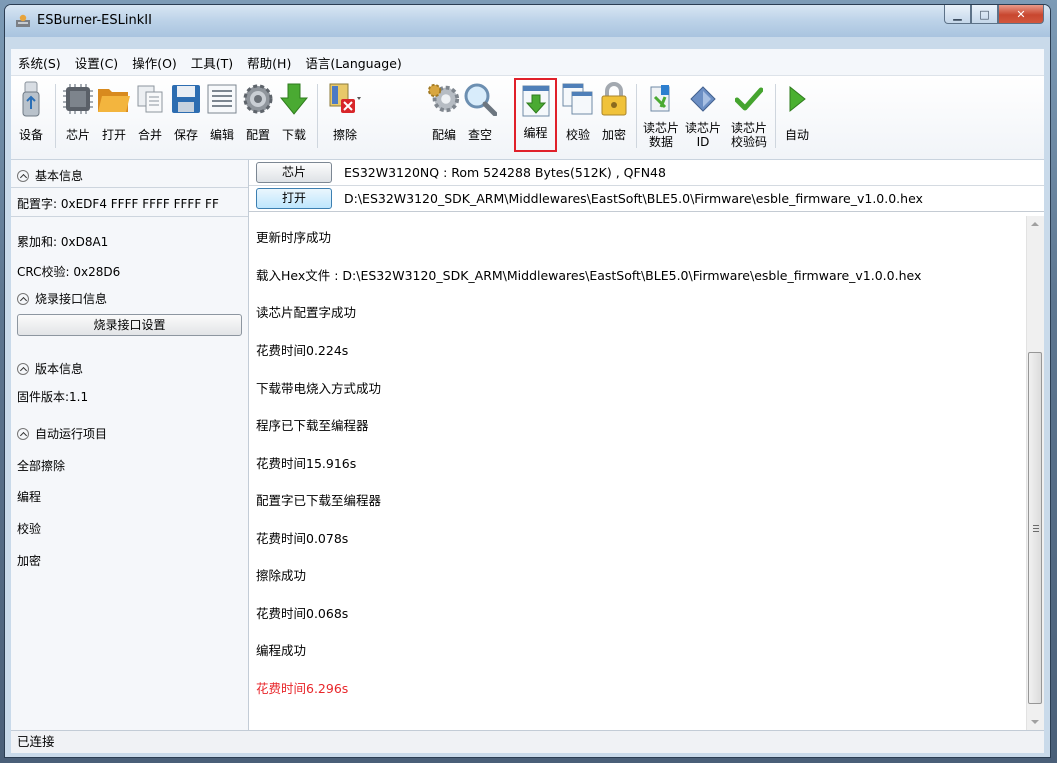 This screenshot has height=763, width=1057. What do you see at coordinates (78, 99) in the screenshot?
I see `chip-icon` at bounding box center [78, 99].